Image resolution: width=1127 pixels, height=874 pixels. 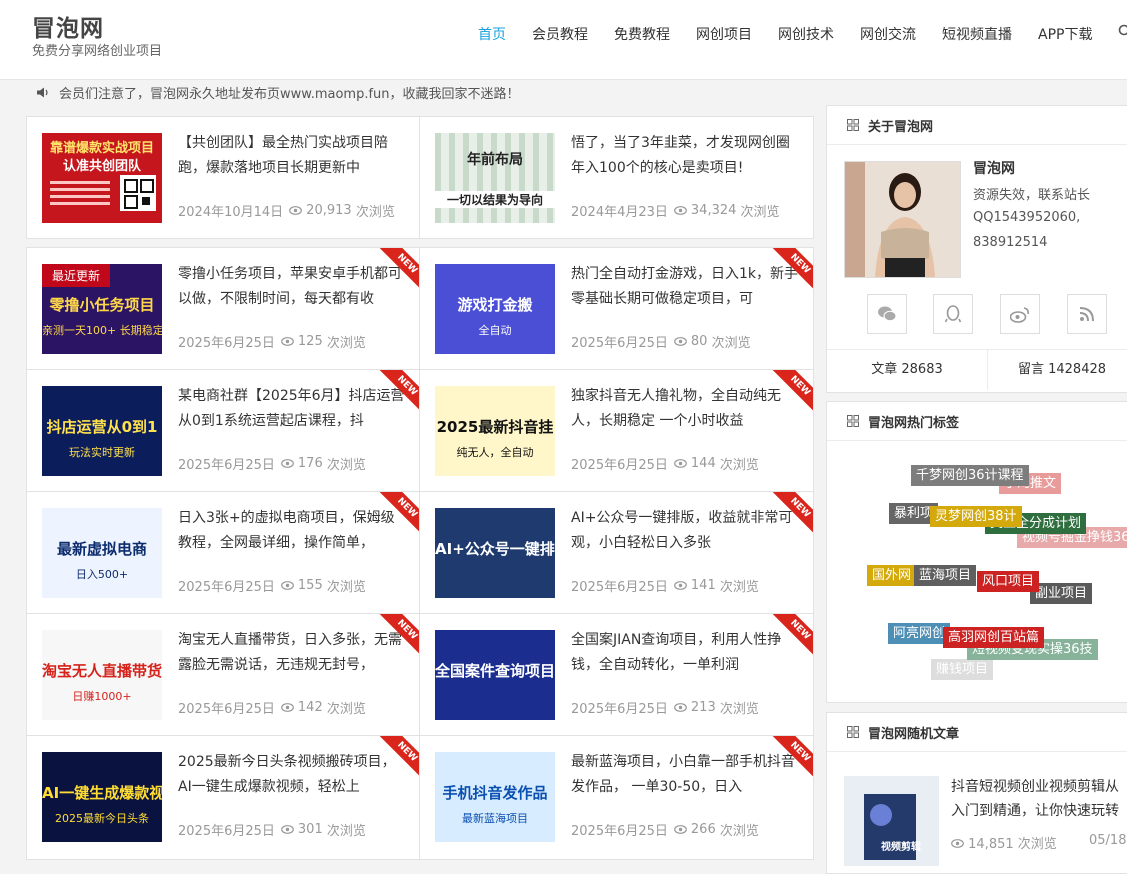 I want to click on post-title: 零撸小任务项目，苹果安卓手机都可以做，不限制时间，每天都有收, so click(x=292, y=287).